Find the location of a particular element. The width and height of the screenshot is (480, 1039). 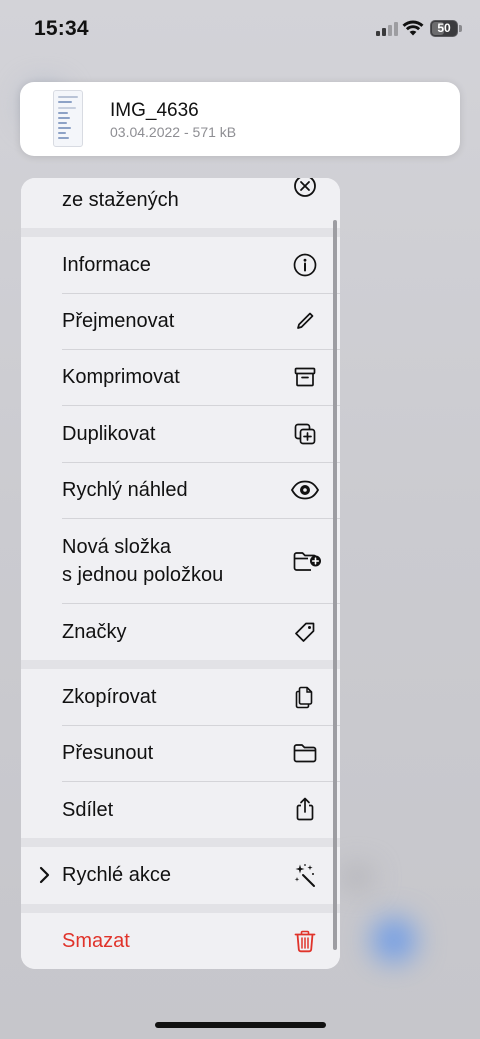

home-indicator is located at coordinates (240, 1025).